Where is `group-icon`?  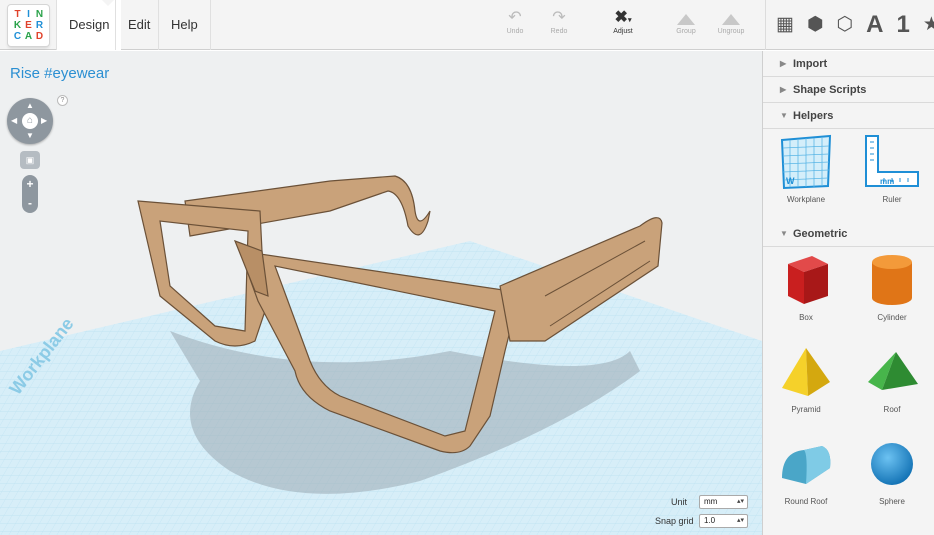
group-icon is located at coordinates (686, 18).